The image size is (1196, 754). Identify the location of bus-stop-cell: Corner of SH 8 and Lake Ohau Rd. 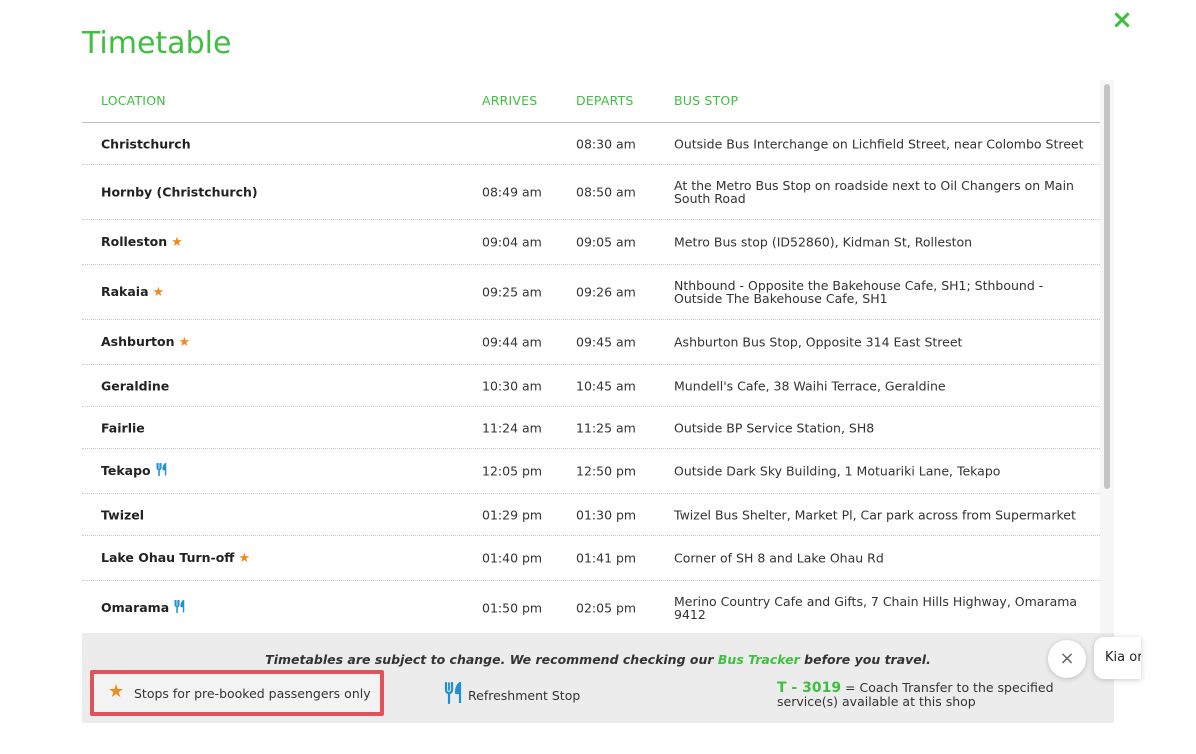
(779, 558).